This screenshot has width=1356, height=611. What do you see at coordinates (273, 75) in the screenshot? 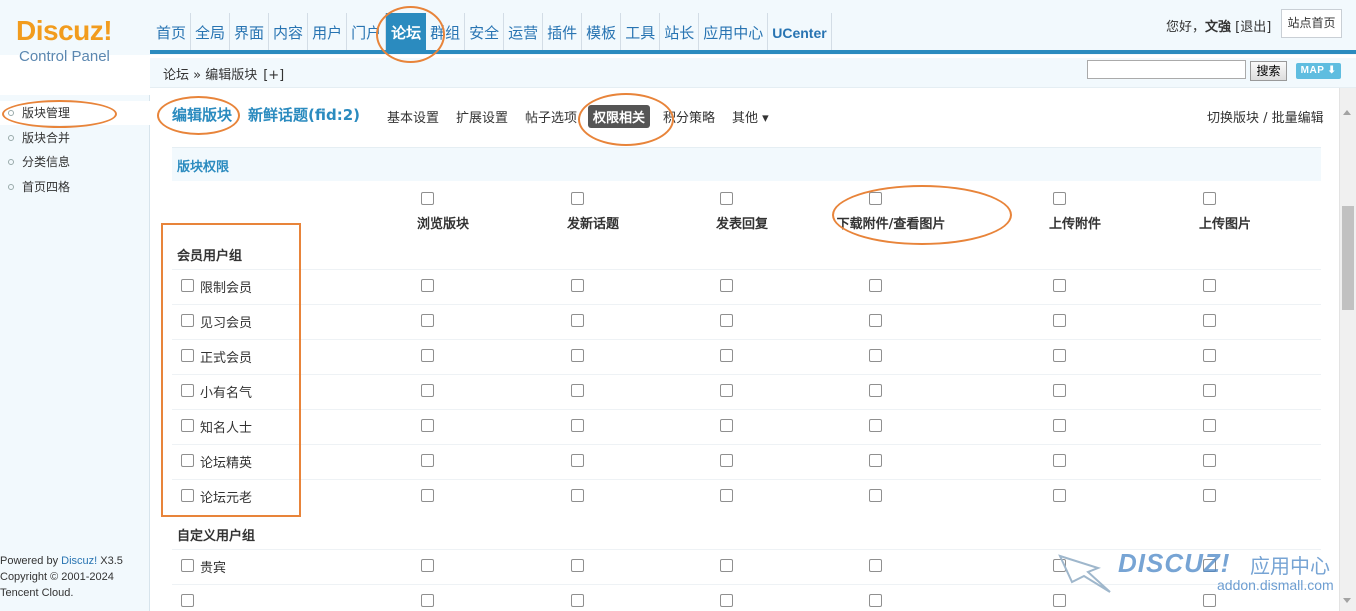
I see `breadcrumb-add-link: [+]` at bounding box center [273, 75].